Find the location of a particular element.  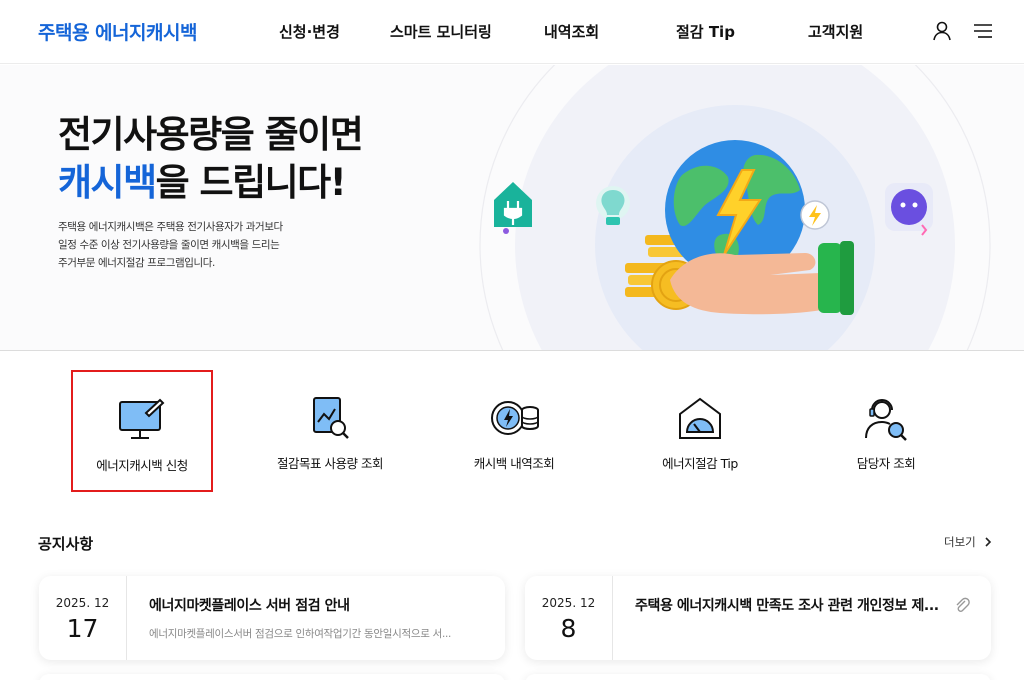

notice-more-link: 더보기 is located at coordinates (968, 542).